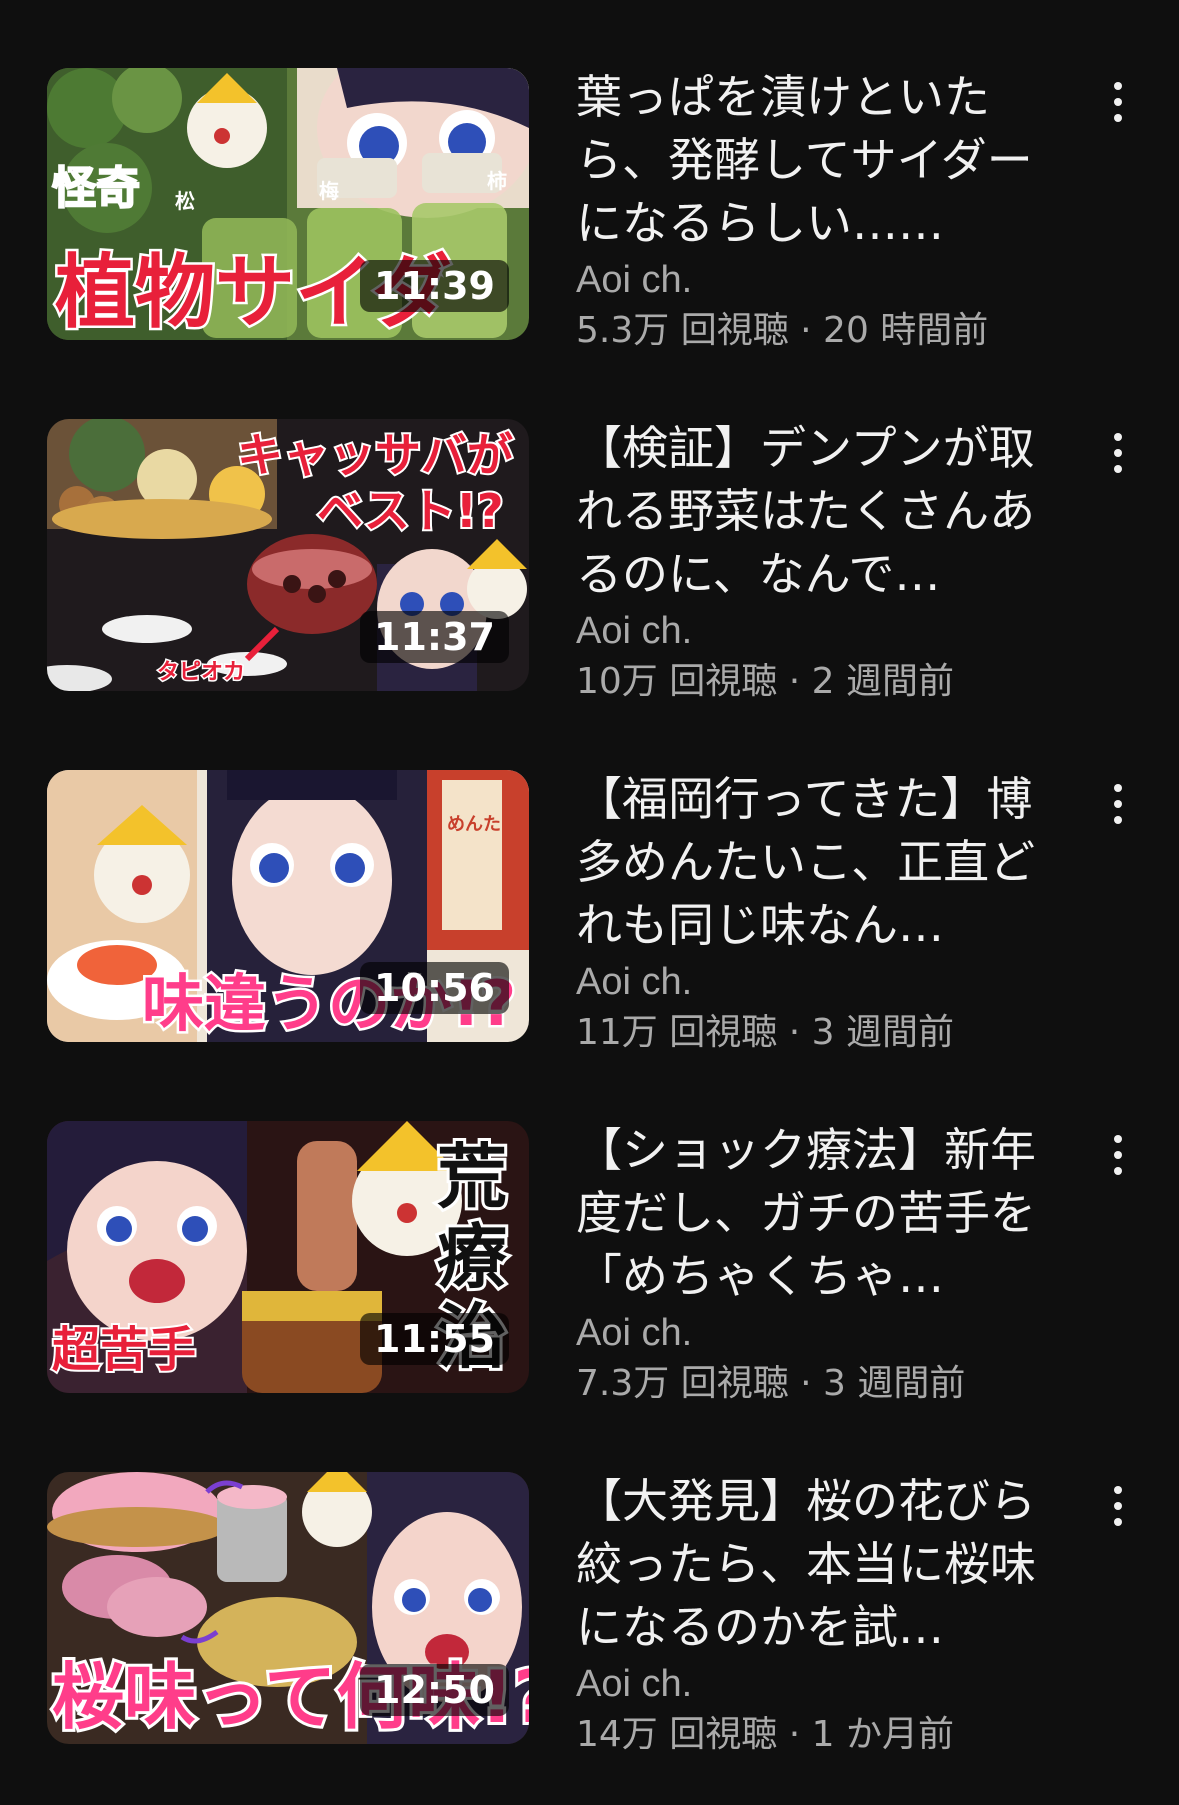 The image size is (1179, 1805). What do you see at coordinates (882, 1734) in the screenshot?
I see `upload-age: 1 か月前` at bounding box center [882, 1734].